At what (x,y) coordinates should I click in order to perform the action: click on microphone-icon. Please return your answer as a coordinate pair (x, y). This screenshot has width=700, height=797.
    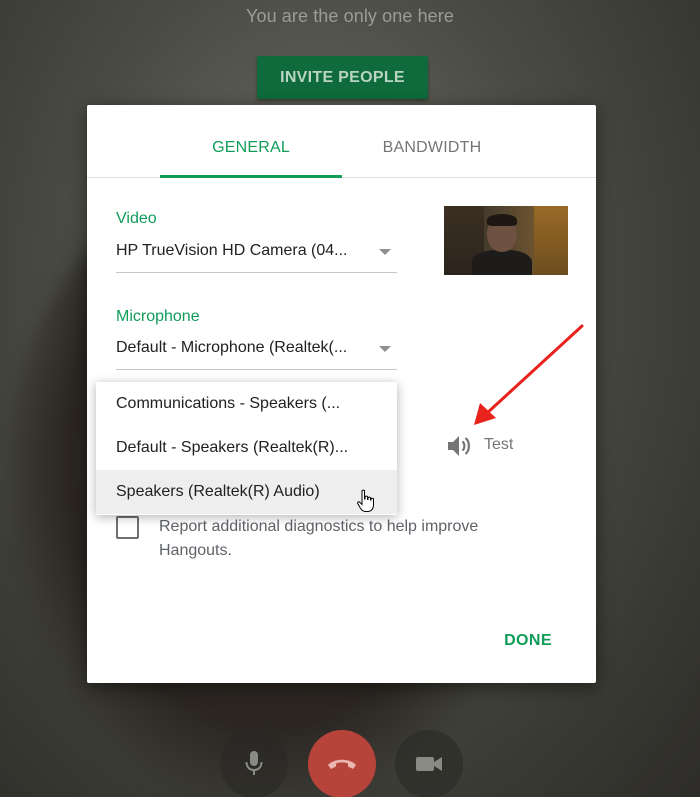
    Looking at the image, I should click on (254, 763).